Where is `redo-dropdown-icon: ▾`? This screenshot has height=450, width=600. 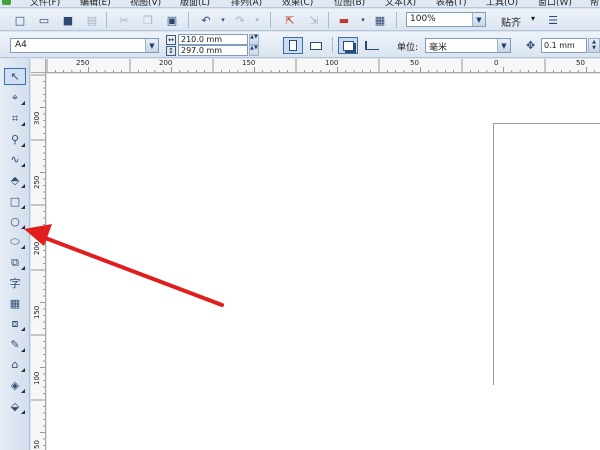
redo-dropdown-icon: ▾ is located at coordinates (257, 20).